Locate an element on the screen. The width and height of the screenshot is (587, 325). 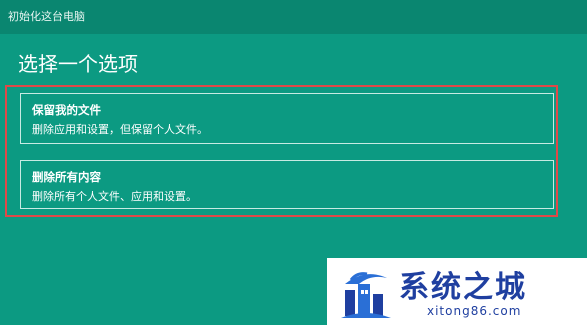
watermark-url: xitong86.com is located at coordinates (474, 311).